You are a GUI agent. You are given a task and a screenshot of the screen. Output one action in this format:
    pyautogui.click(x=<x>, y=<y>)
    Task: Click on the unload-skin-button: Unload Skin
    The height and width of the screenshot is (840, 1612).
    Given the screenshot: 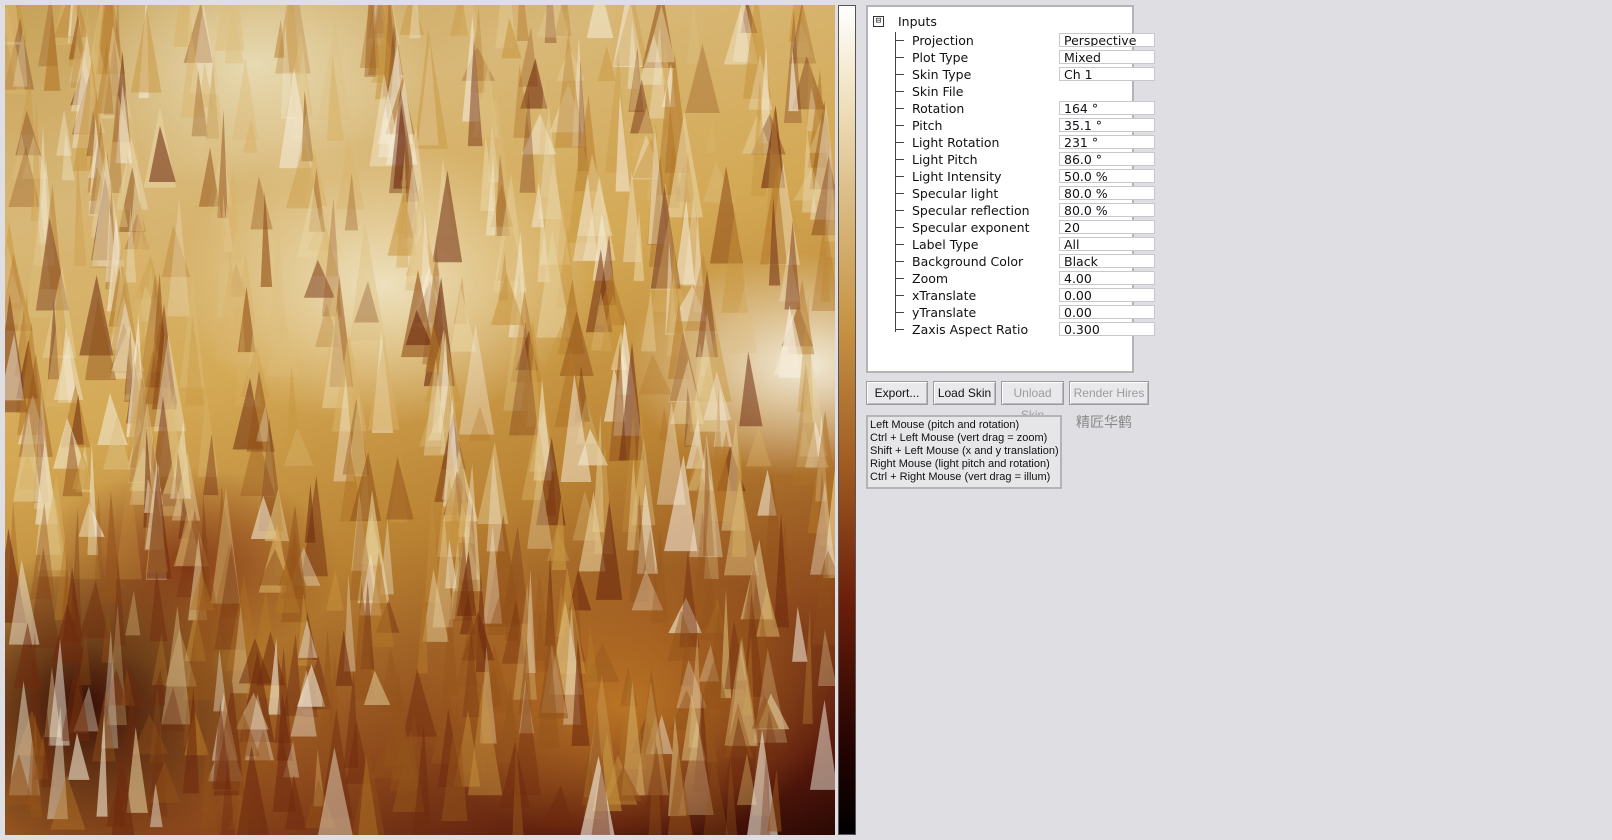 What is the action you would take?
    pyautogui.click(x=1032, y=401)
    